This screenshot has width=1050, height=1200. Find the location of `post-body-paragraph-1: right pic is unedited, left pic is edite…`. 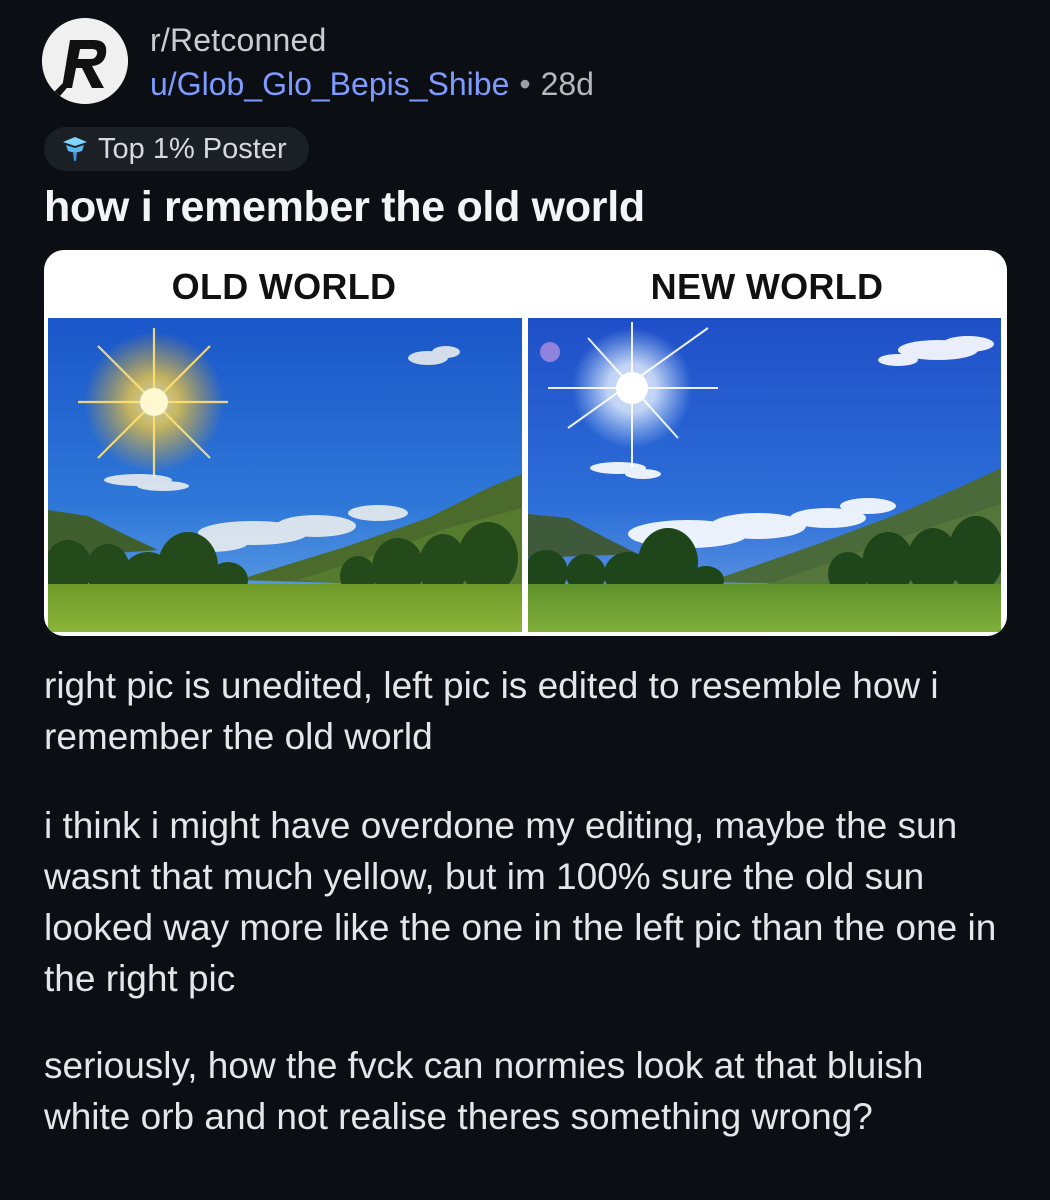

post-body-paragraph-1: right pic is unedited, left pic is edite… is located at coordinates (491, 711).